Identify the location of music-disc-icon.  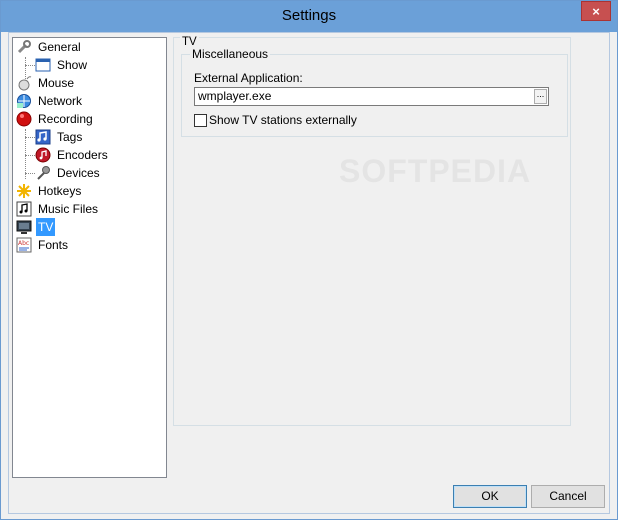
(43, 155).